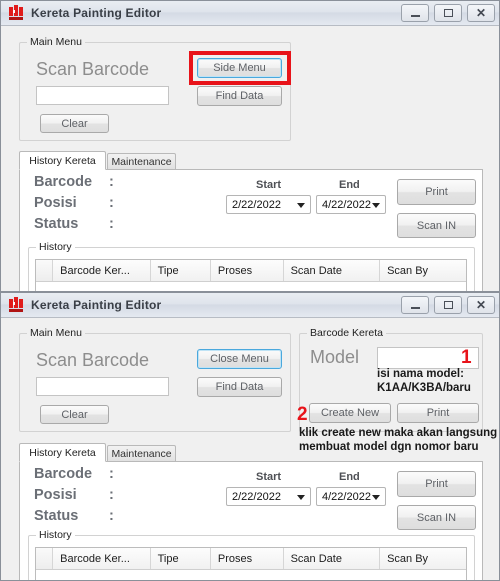 The height and width of the screenshot is (581, 500). Describe the element at coordinates (239, 387) in the screenshot. I see `find-data-button-bottom: Find Data` at that location.